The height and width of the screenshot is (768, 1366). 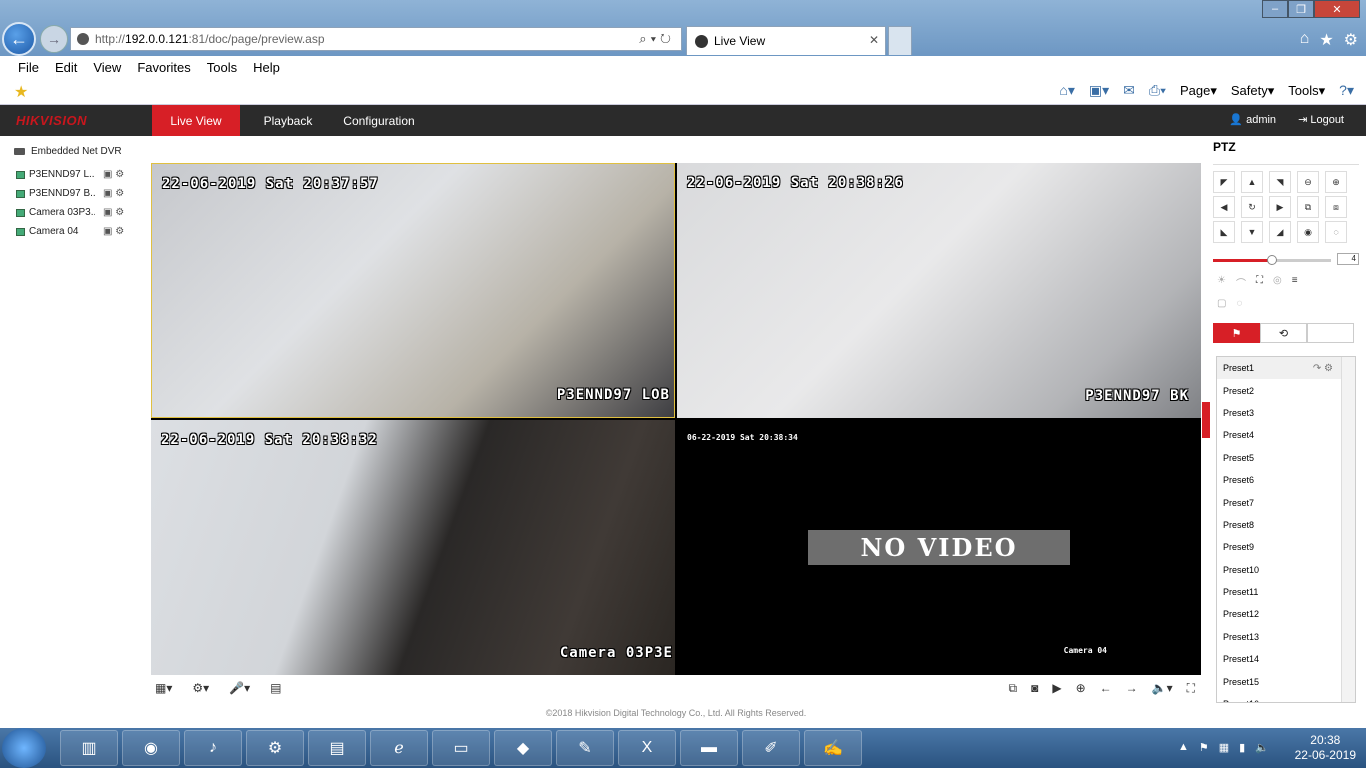 What do you see at coordinates (1013, 688) in the screenshot?
I see `stop-all-icon: ⧉` at bounding box center [1013, 688].